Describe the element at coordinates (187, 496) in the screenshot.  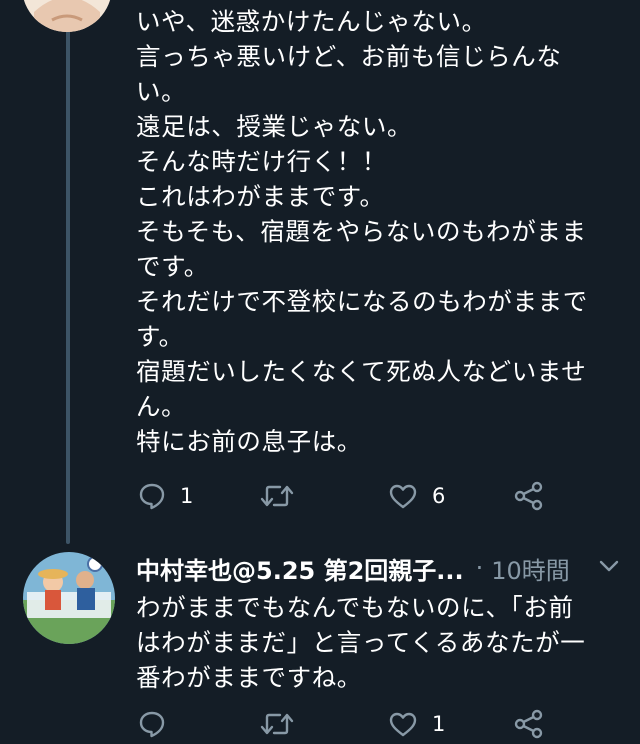
I see `reply-count: 1` at that location.